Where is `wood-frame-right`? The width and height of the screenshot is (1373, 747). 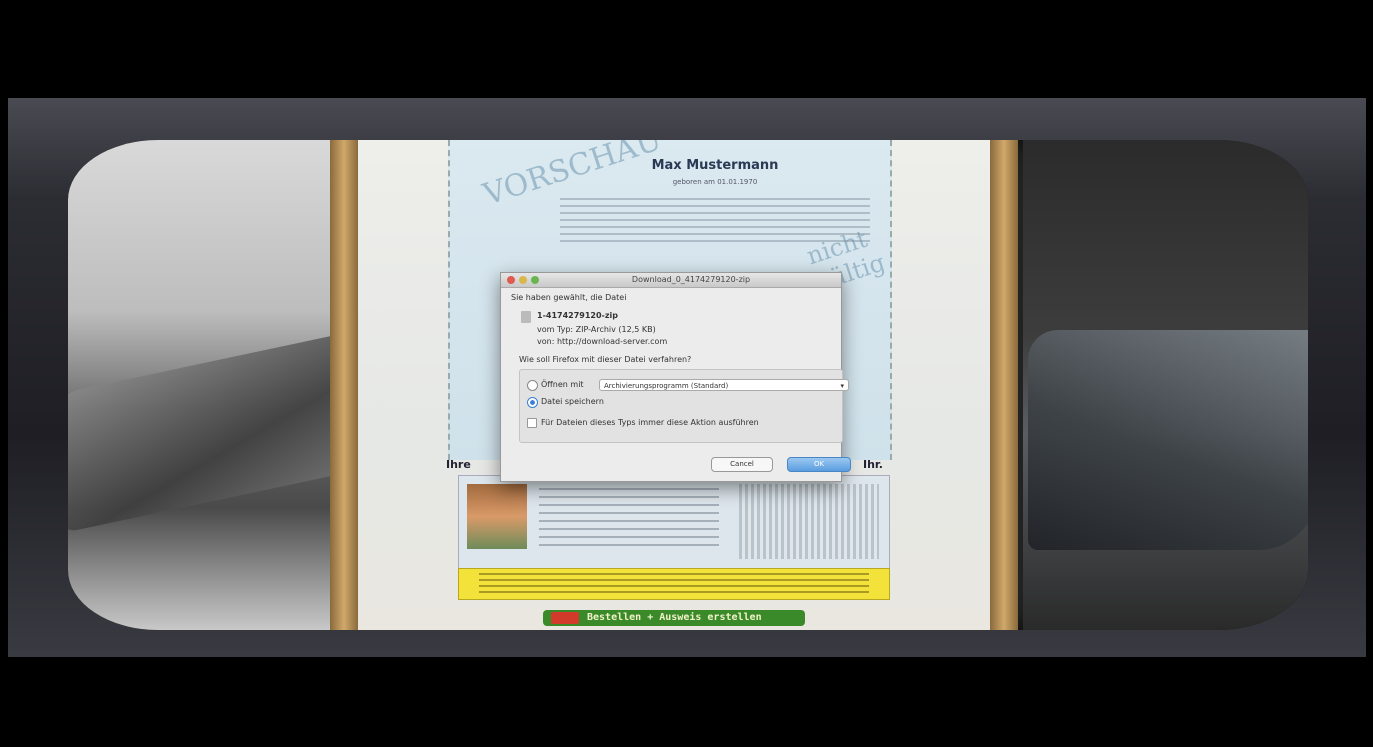
wood-frame-right is located at coordinates (1004, 385).